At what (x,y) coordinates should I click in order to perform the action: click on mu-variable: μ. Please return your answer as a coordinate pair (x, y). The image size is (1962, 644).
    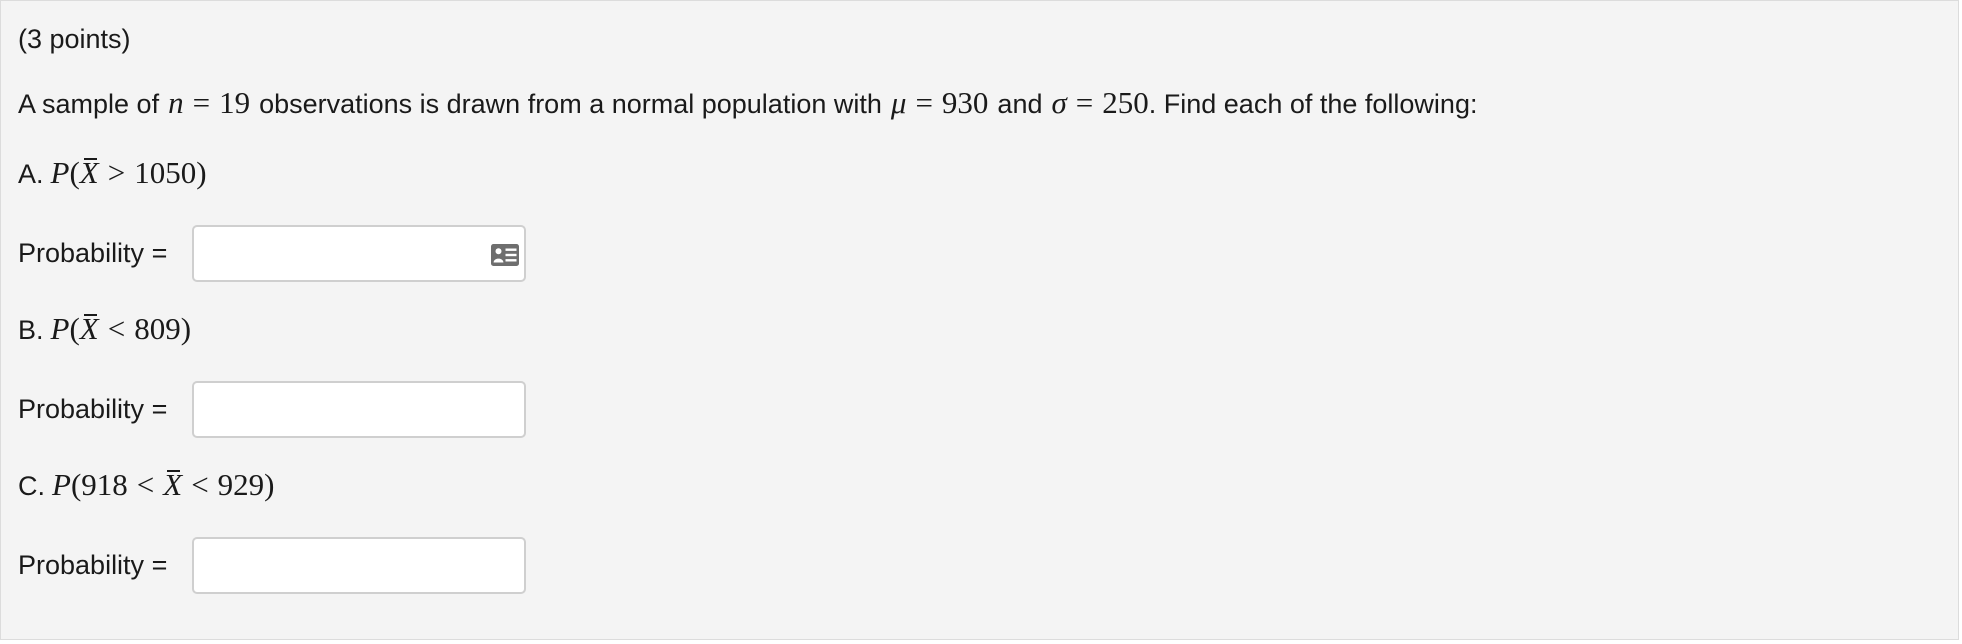
    Looking at the image, I should click on (898, 102).